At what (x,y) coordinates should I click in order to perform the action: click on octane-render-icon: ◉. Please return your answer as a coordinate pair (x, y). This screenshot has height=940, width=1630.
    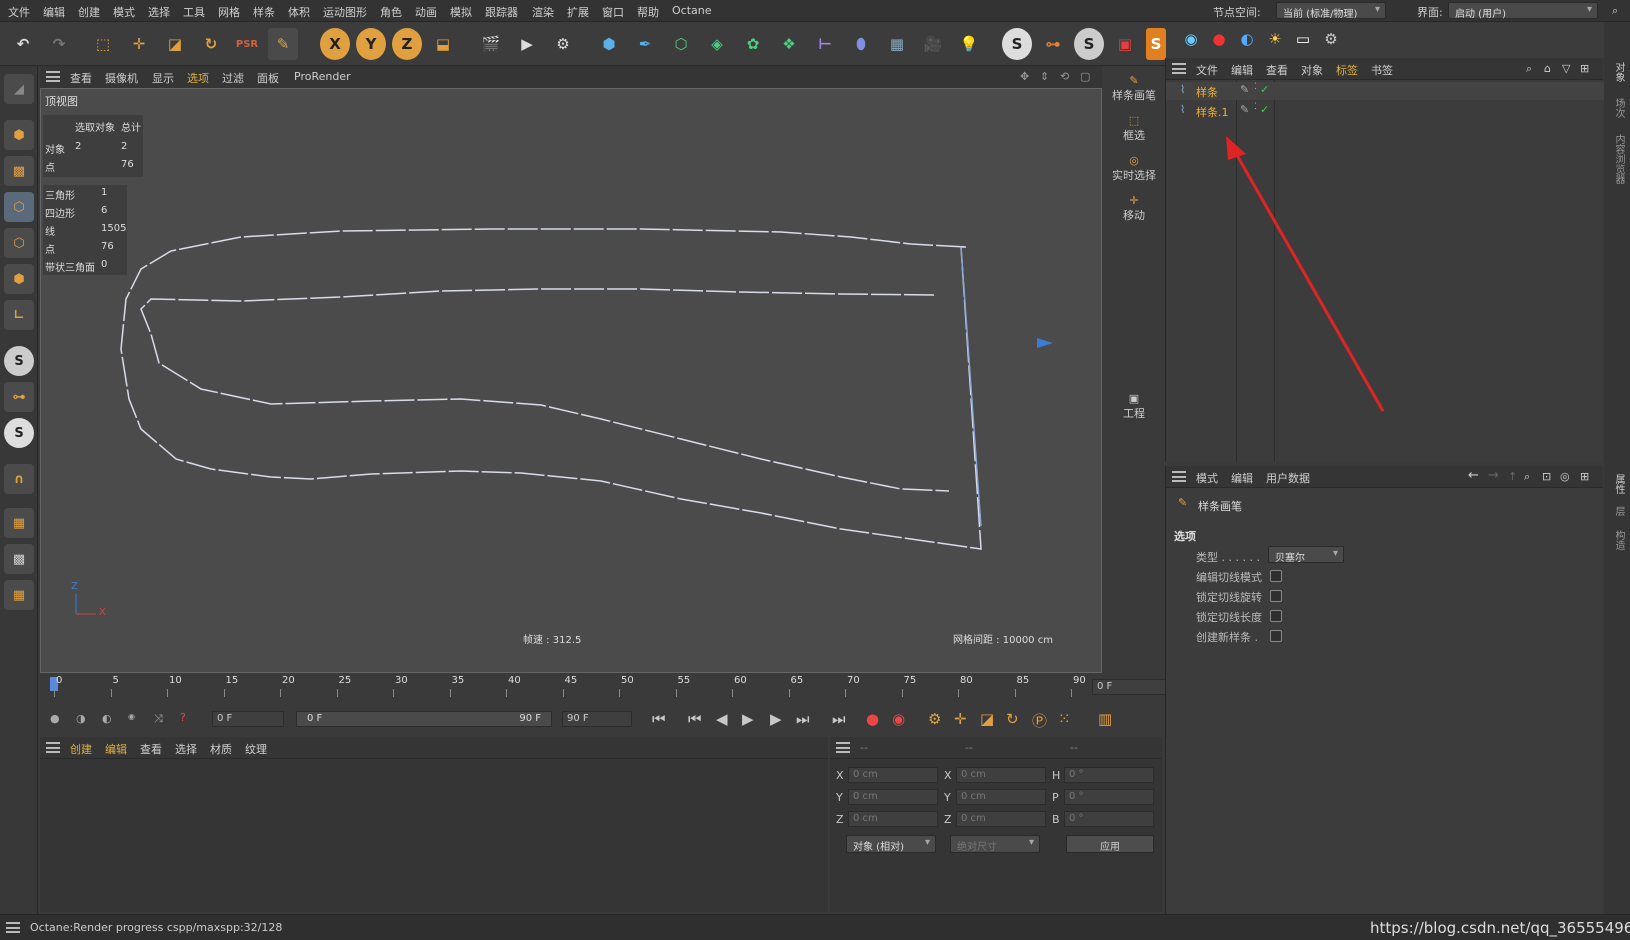
    Looking at the image, I should click on (1191, 39).